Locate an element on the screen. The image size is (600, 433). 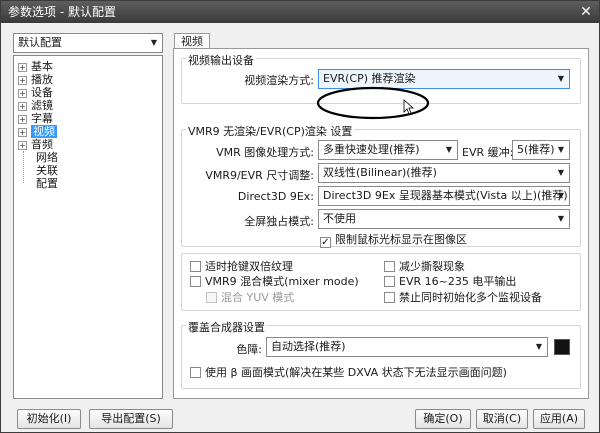
vmr-group-label: VMR9 无渲染/EVR(CP)渲染 设置 is located at coordinates (270, 131).